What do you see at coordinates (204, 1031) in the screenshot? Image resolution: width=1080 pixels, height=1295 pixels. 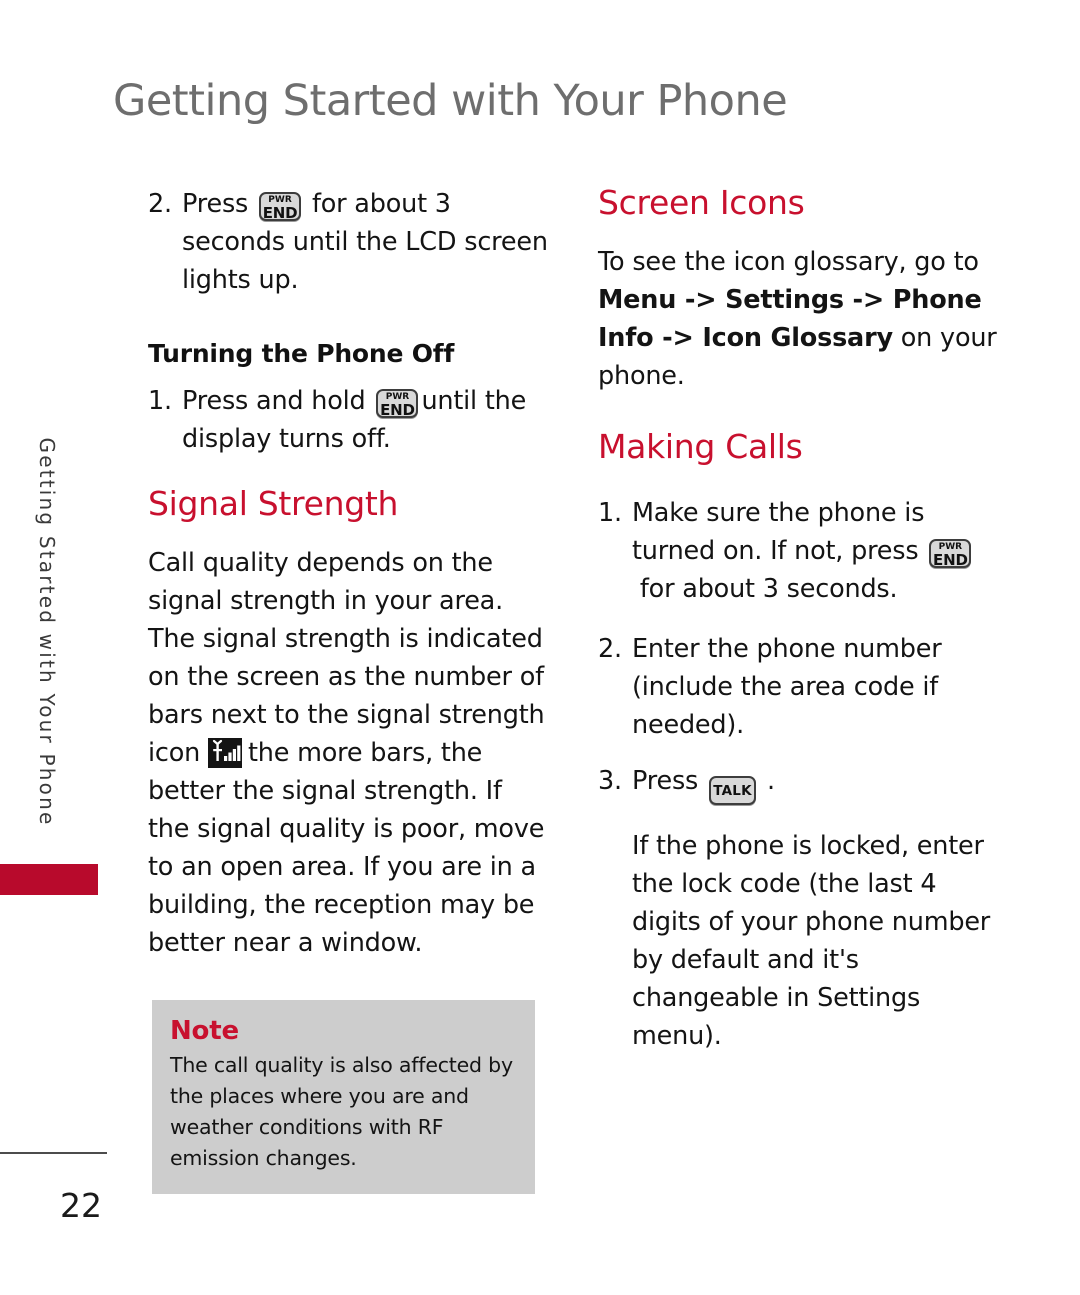 I see `note-title: Note` at bounding box center [204, 1031].